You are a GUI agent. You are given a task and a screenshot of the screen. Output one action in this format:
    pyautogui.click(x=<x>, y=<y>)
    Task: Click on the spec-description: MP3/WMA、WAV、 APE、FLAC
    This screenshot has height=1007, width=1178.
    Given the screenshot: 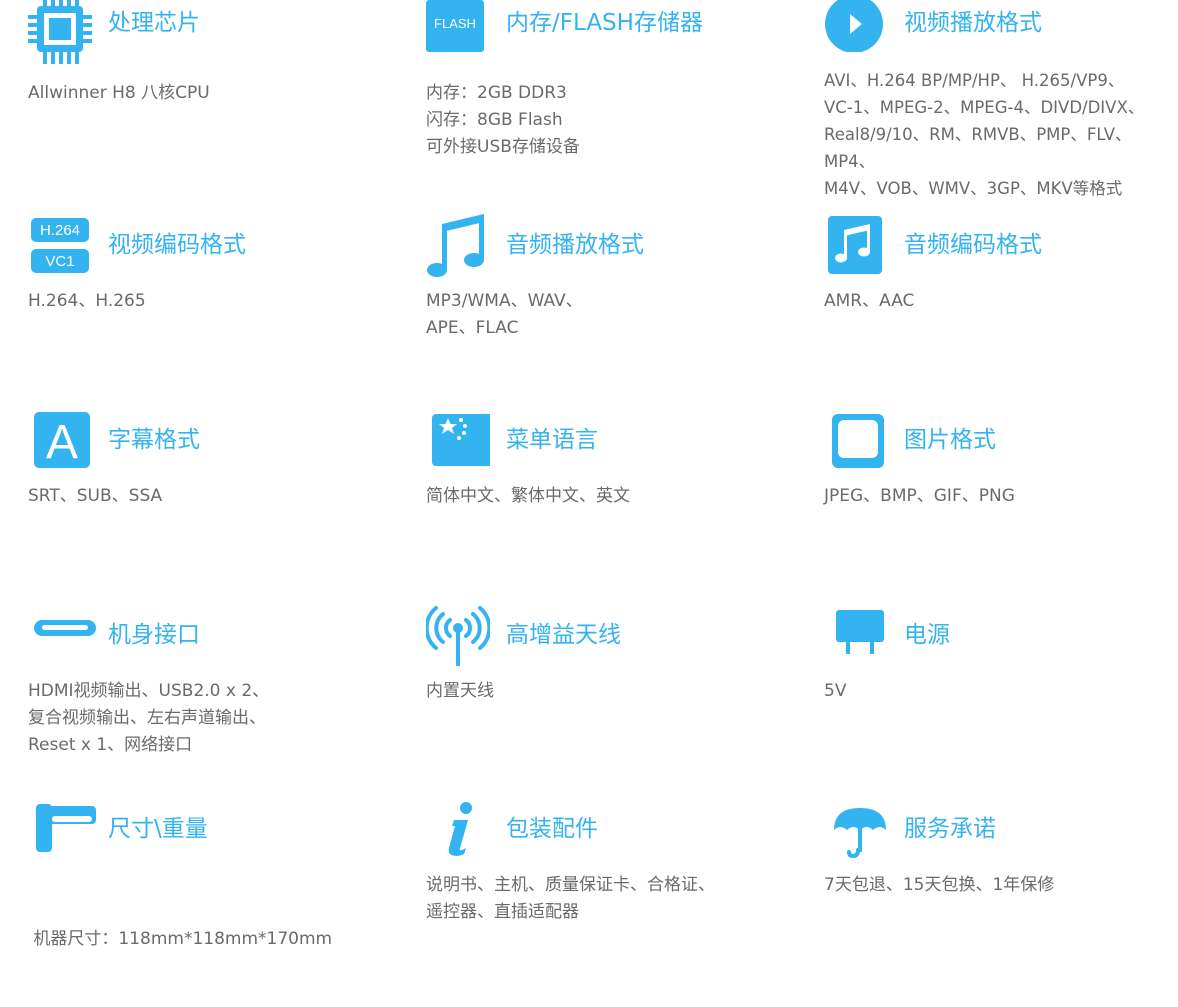 What is the action you would take?
    pyautogui.click(x=504, y=314)
    